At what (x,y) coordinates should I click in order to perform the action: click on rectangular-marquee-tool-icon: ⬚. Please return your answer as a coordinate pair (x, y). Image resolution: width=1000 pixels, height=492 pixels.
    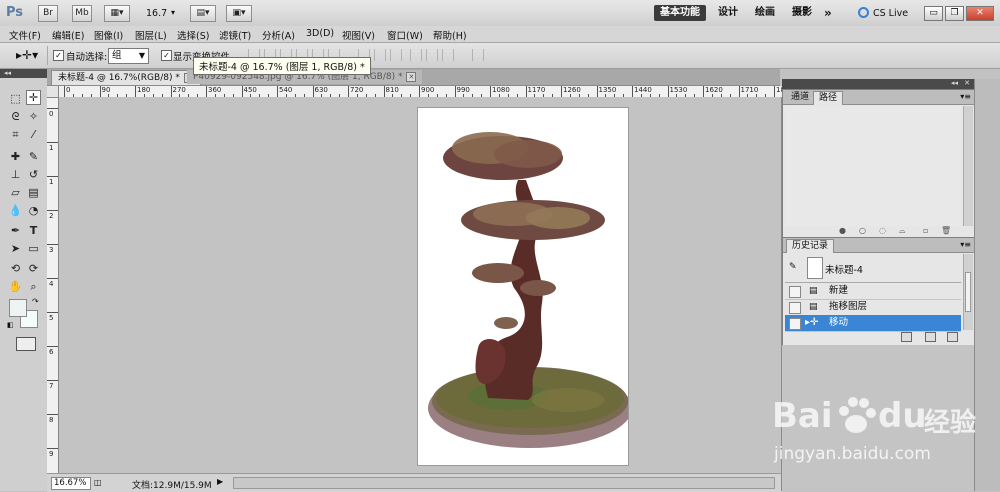
    Looking at the image, I should click on (15, 98).